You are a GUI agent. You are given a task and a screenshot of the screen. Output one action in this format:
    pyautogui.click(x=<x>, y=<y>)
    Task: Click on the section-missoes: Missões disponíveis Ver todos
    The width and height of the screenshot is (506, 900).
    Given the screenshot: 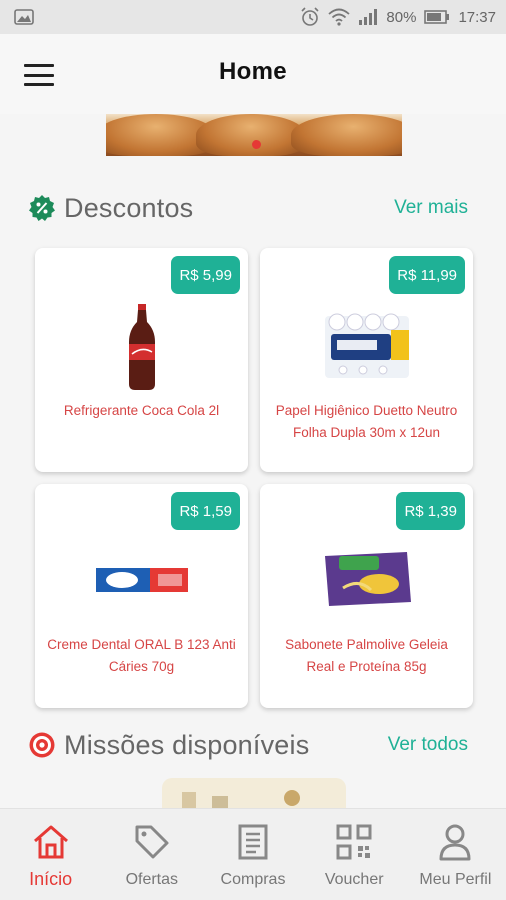 What is the action you would take?
    pyautogui.click(x=248, y=745)
    